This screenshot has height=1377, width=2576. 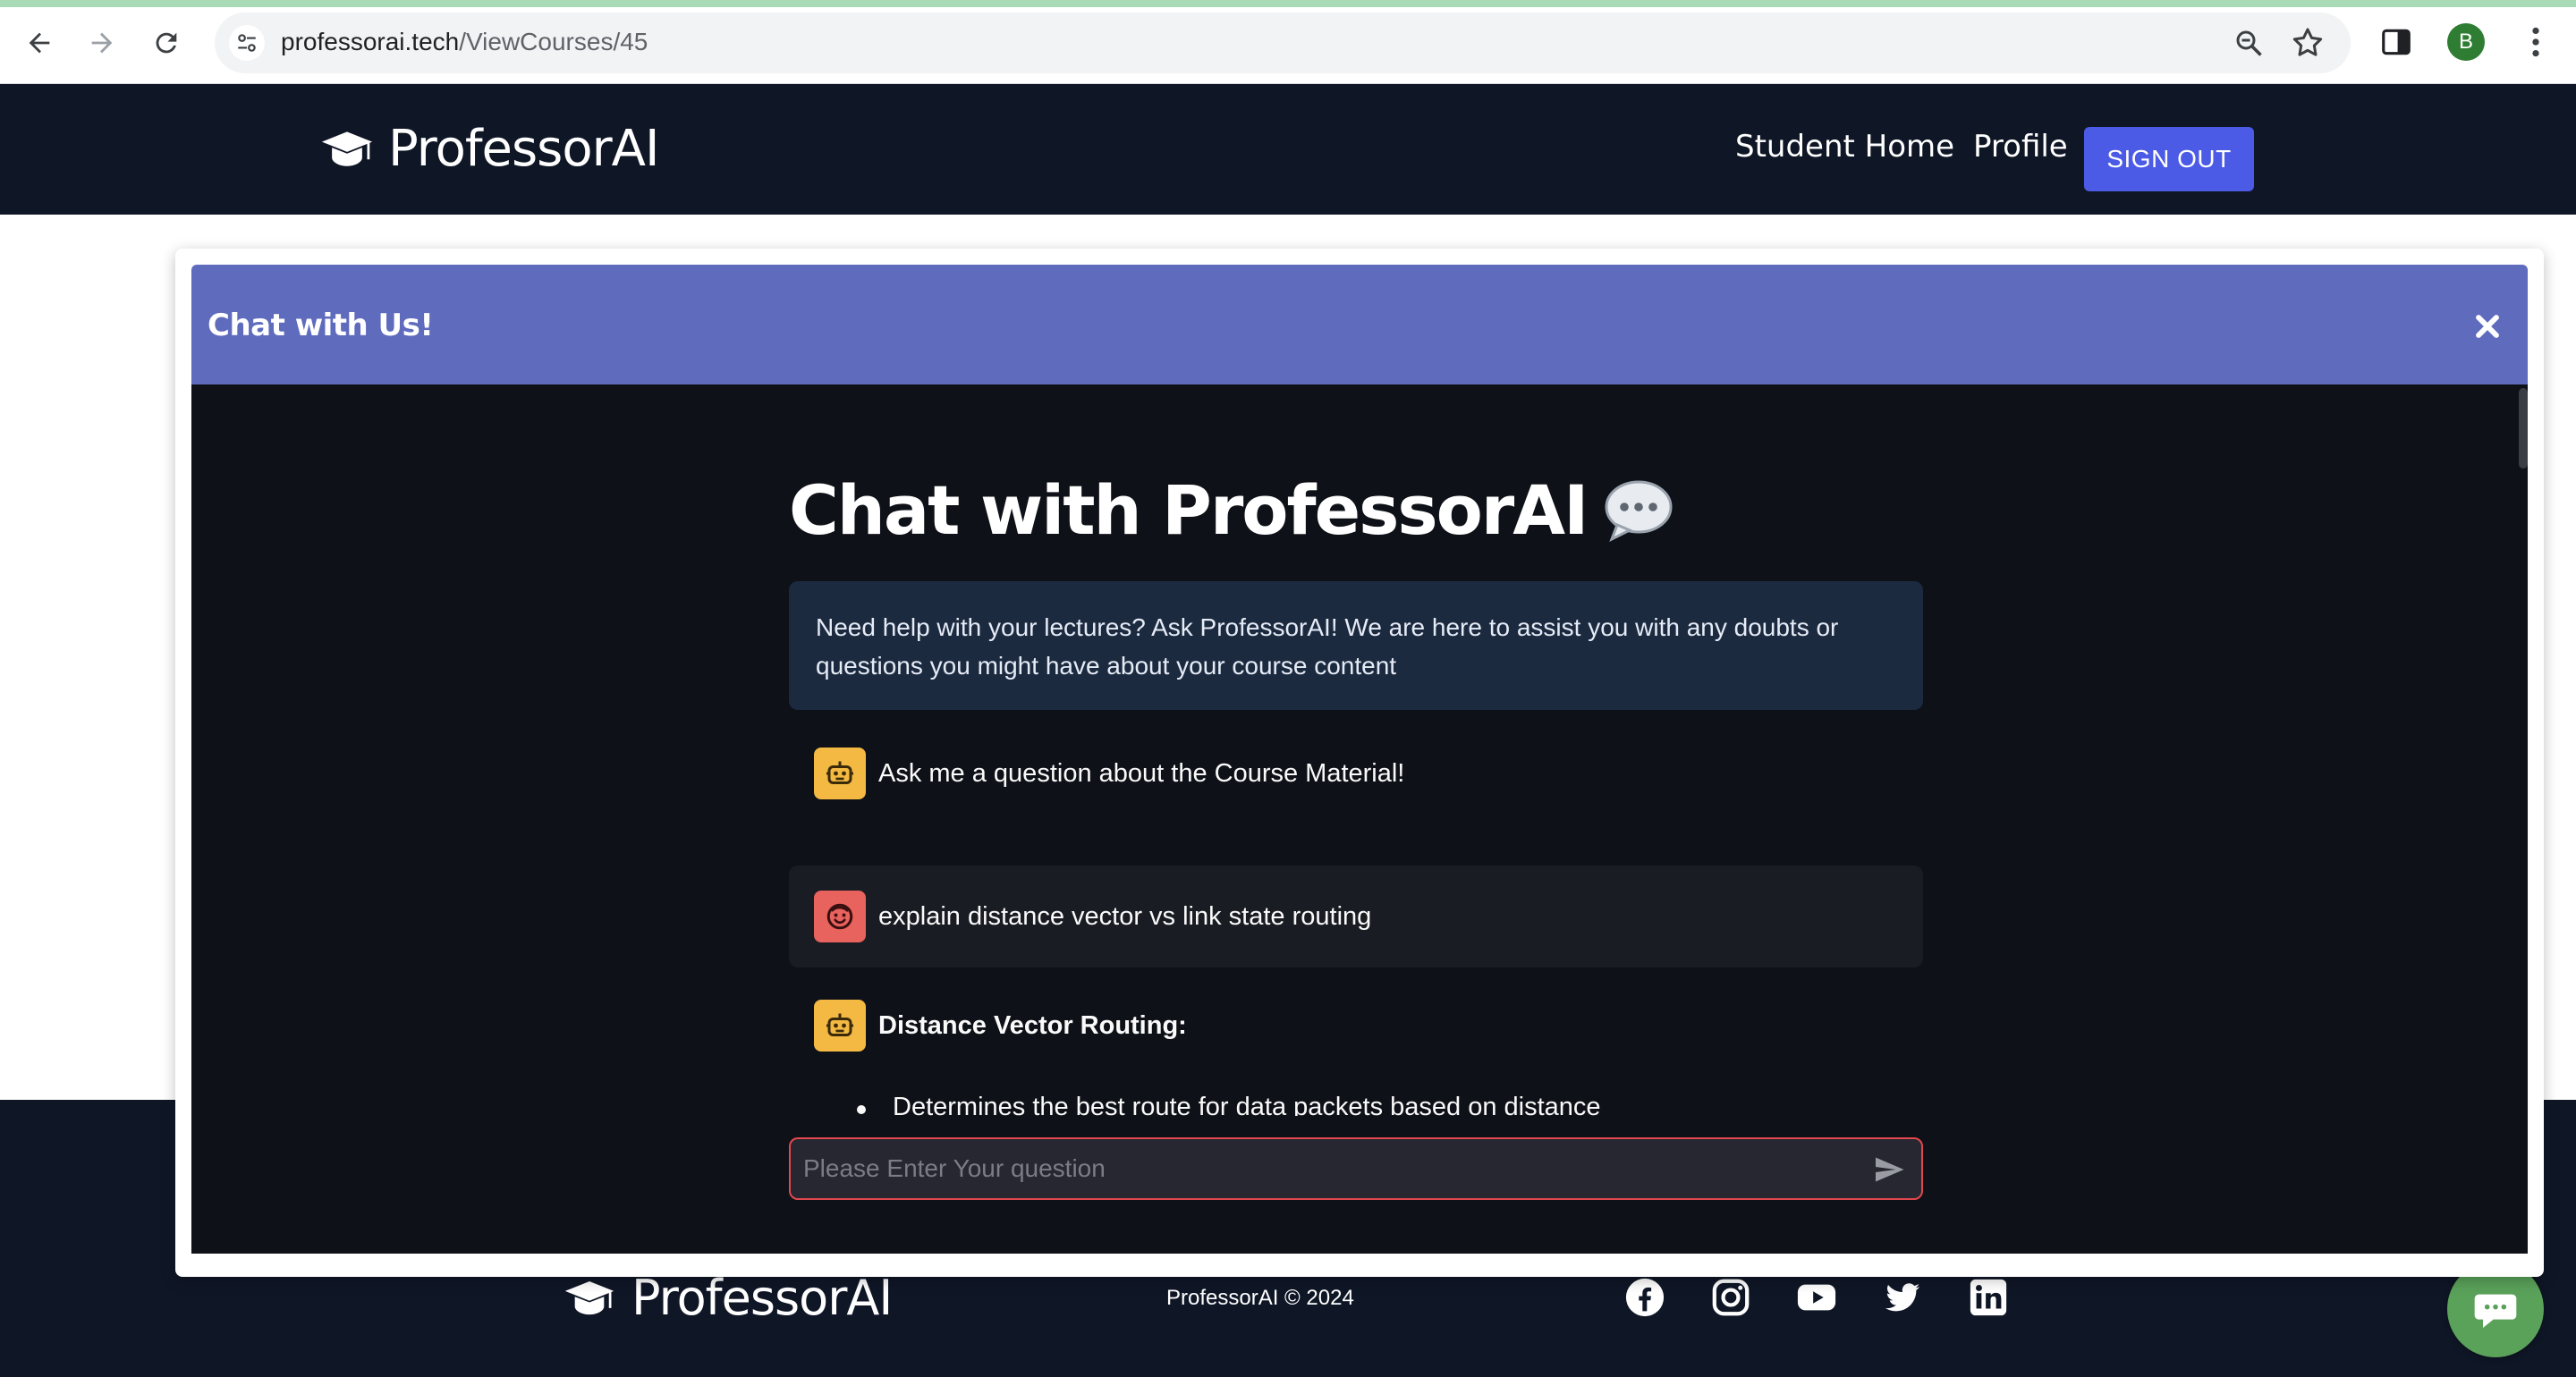 What do you see at coordinates (2535, 42) in the screenshot?
I see `menu-dots-icon` at bounding box center [2535, 42].